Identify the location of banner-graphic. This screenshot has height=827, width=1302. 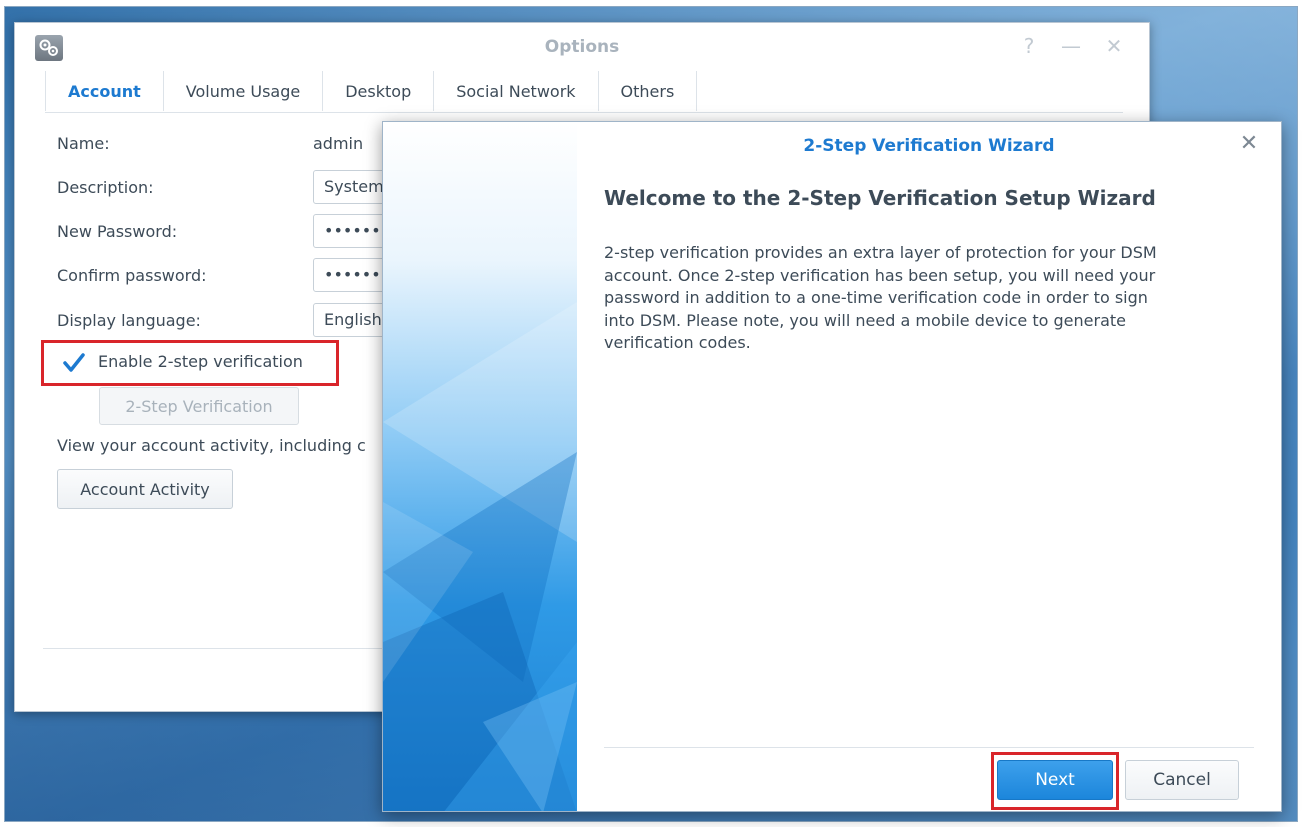
(480, 556).